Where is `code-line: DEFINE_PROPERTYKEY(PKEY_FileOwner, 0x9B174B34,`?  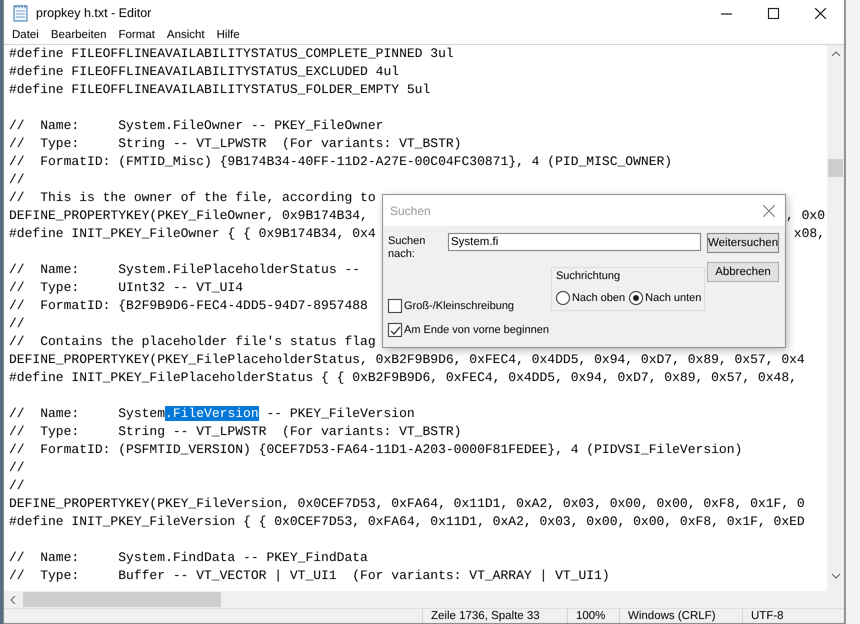 code-line: DEFINE_PROPERTYKEY(PKEY_FileOwner, 0x9B174B34, is located at coordinates (188, 216).